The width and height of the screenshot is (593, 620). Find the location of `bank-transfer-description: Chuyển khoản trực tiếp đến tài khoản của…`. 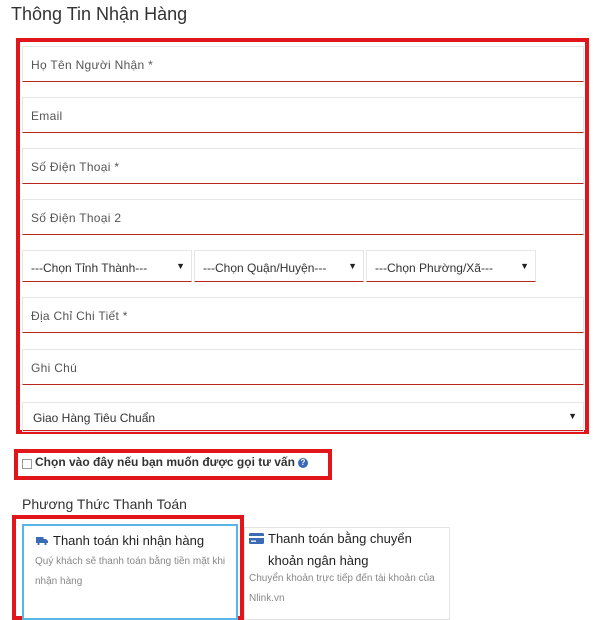

bank-transfer-description: Chuyển khoản trực tiếp đến tài khoản của… is located at coordinates (342, 588).